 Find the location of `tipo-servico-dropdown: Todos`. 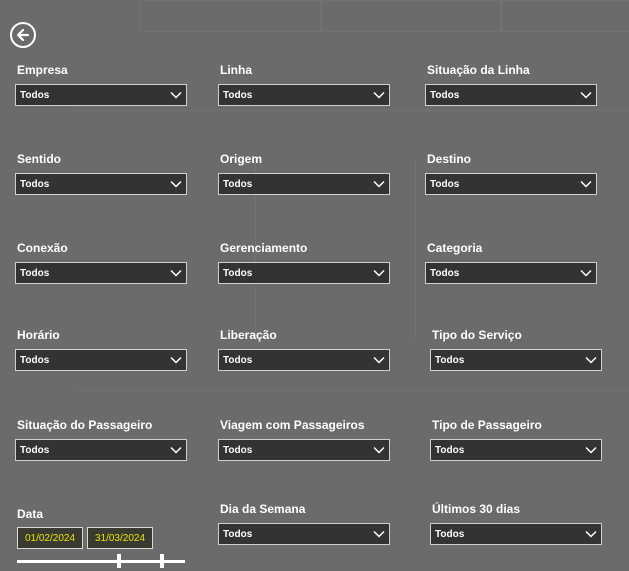

tipo-servico-dropdown: Todos is located at coordinates (516, 360).